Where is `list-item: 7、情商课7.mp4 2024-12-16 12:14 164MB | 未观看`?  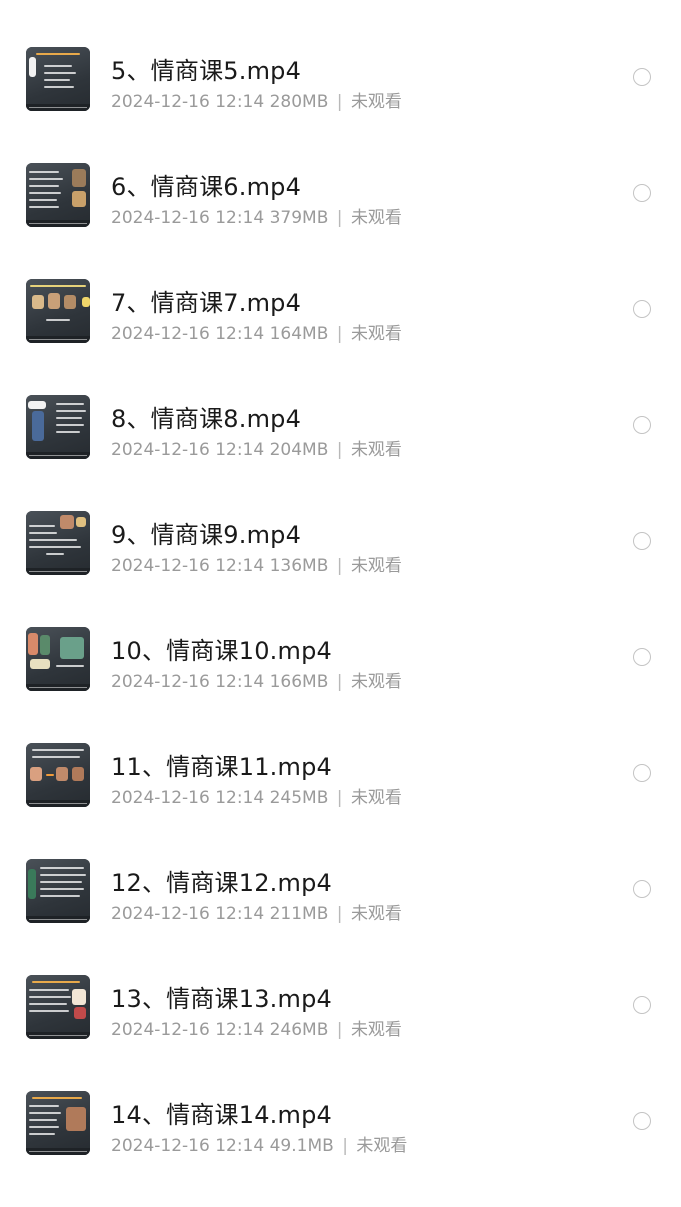 list-item: 7、情商课7.mp4 2024-12-16 12:14 164MB | 未观看 is located at coordinates (340, 337).